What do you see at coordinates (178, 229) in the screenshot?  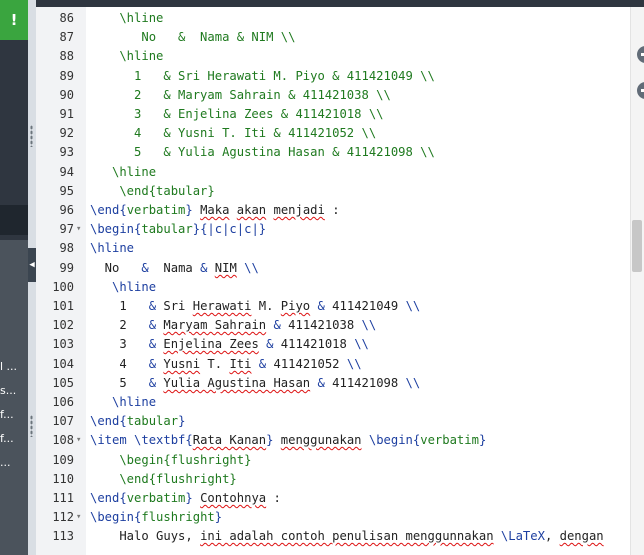 I see `code-line: \begin{tabular}{|c|c|c|}` at bounding box center [178, 229].